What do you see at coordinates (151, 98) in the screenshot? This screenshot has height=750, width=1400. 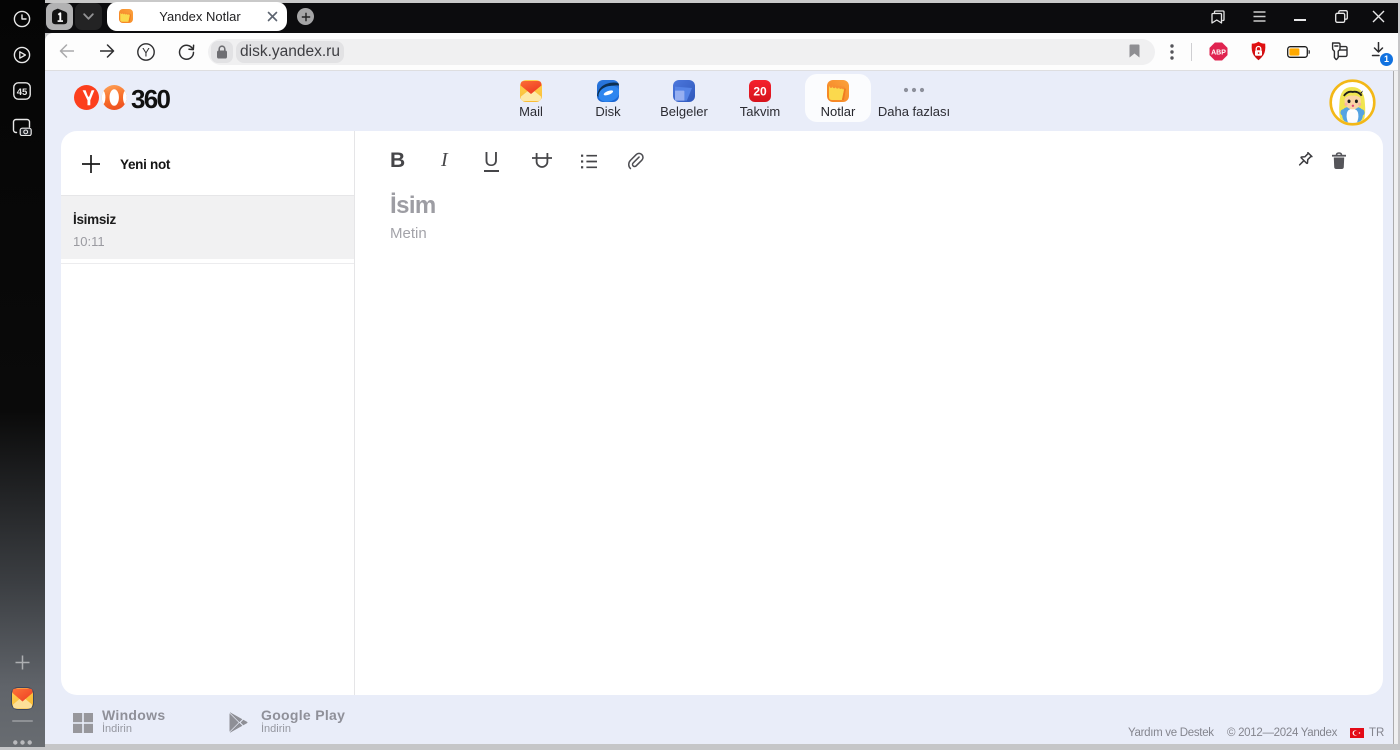 I see `svg-text: 360` at bounding box center [151, 98].